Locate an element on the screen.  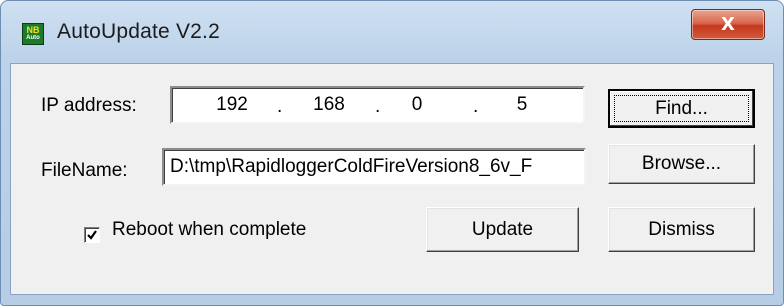
ip-octet-3: 0 is located at coordinates (417, 105).